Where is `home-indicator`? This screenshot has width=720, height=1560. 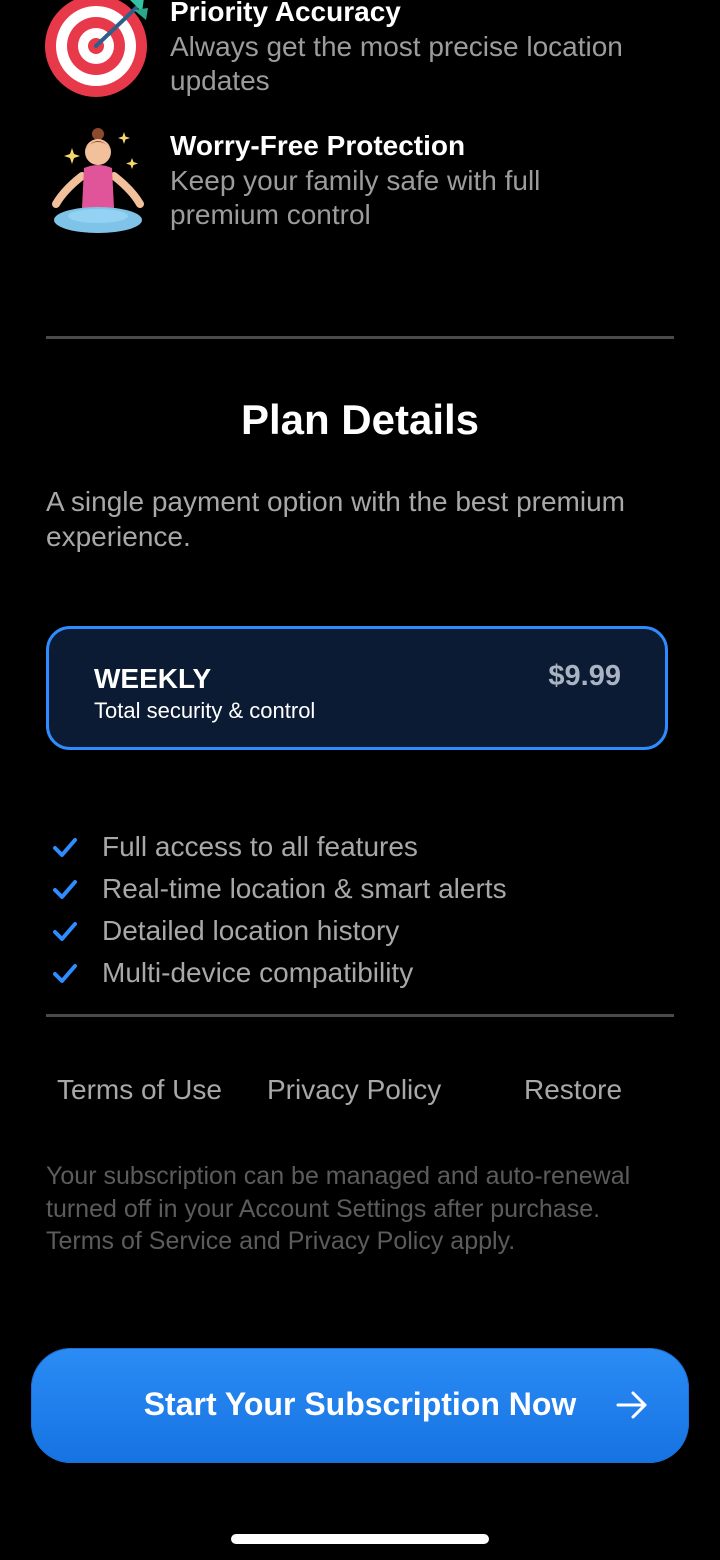
home-indicator is located at coordinates (360, 1539).